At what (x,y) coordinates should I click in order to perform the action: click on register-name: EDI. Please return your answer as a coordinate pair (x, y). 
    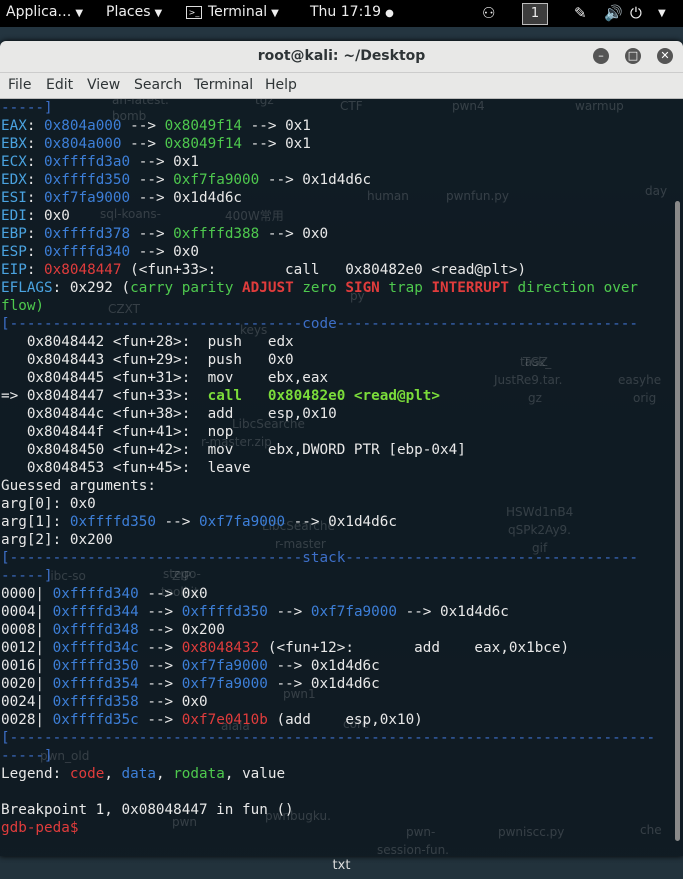
    Looking at the image, I should click on (14, 216).